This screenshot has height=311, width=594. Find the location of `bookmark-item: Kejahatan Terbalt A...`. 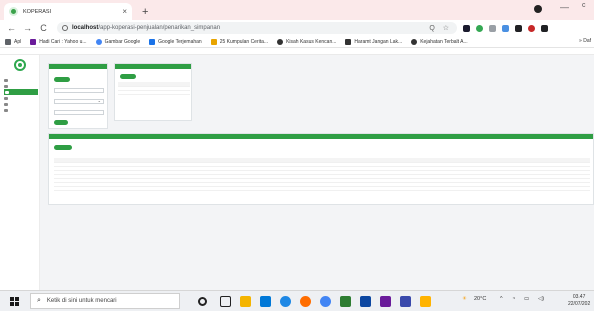

bookmark-item: Kejahatan Terbalt A... is located at coordinates (439, 41).